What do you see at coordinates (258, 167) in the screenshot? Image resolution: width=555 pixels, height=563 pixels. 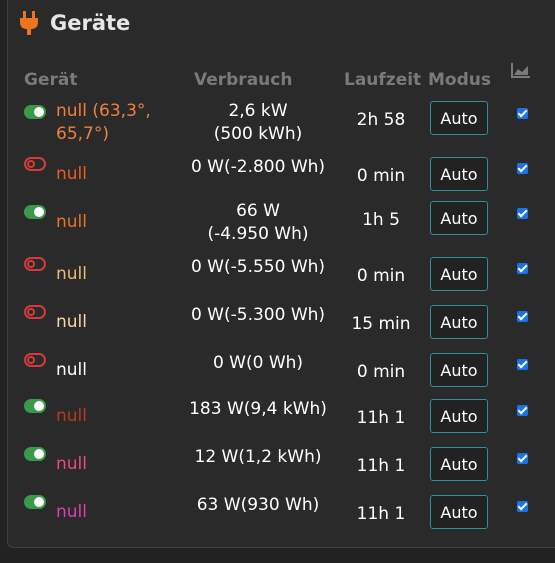 I see `device-consumption: 0 W(-2.800 Wh)` at bounding box center [258, 167].